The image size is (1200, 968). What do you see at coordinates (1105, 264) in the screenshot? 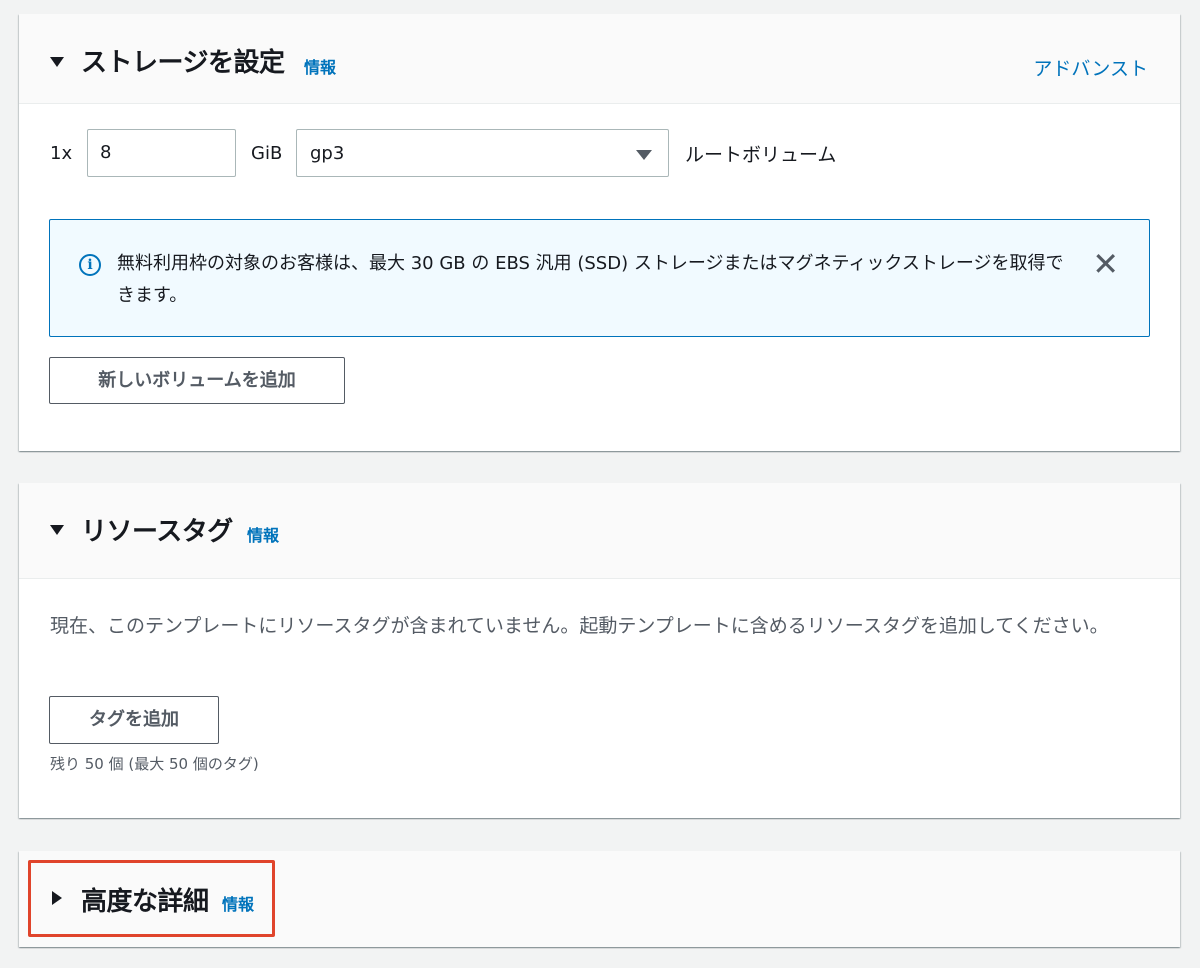
I see `close-icon: ✕` at bounding box center [1105, 264].